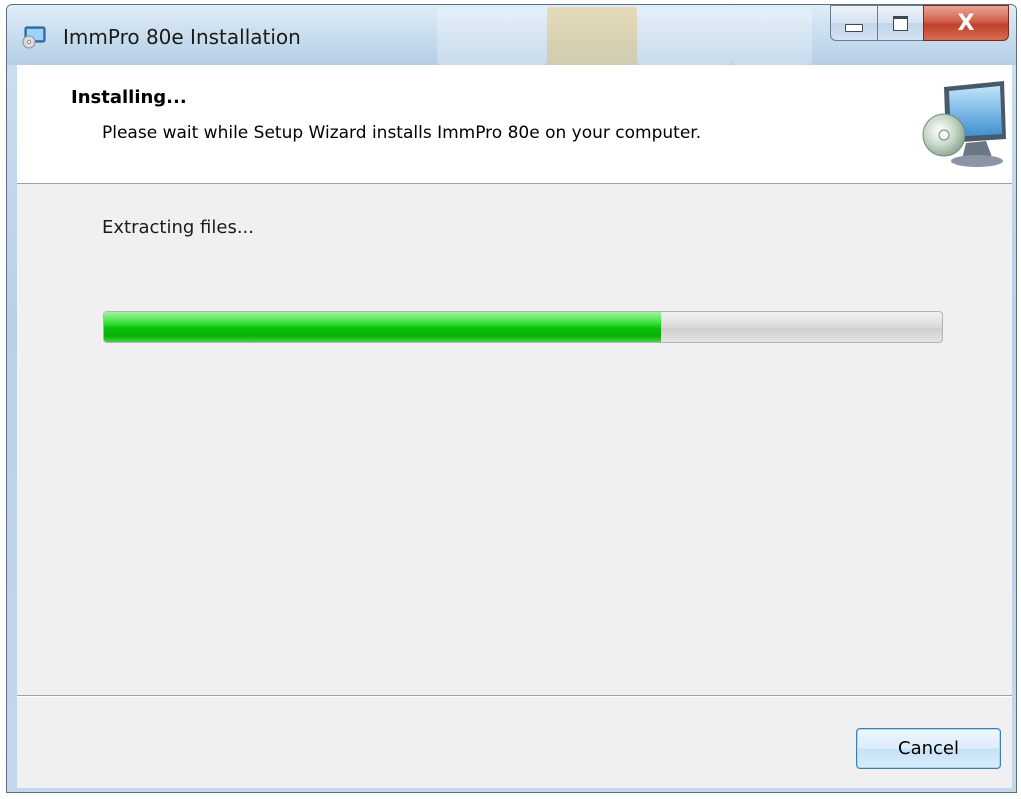 The width and height of the screenshot is (1021, 799). Describe the element at coordinates (514, 696) in the screenshot. I see `footer-divider` at that location.